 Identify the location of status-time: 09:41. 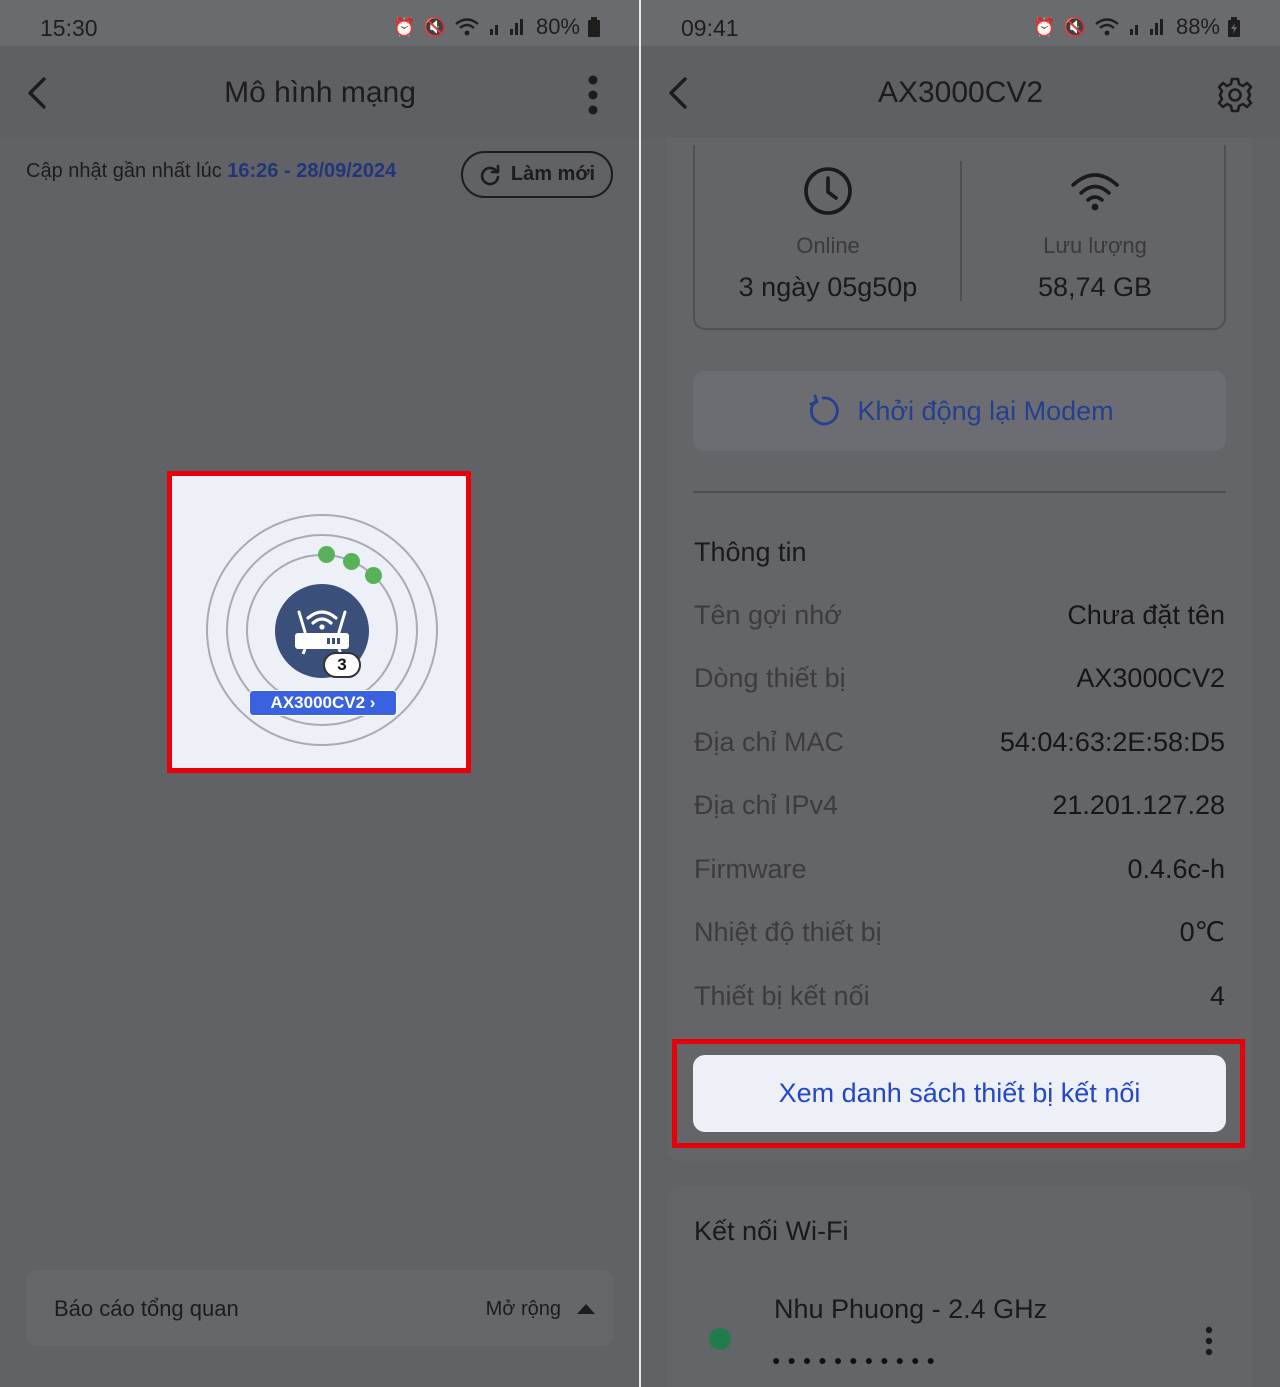
(710, 28).